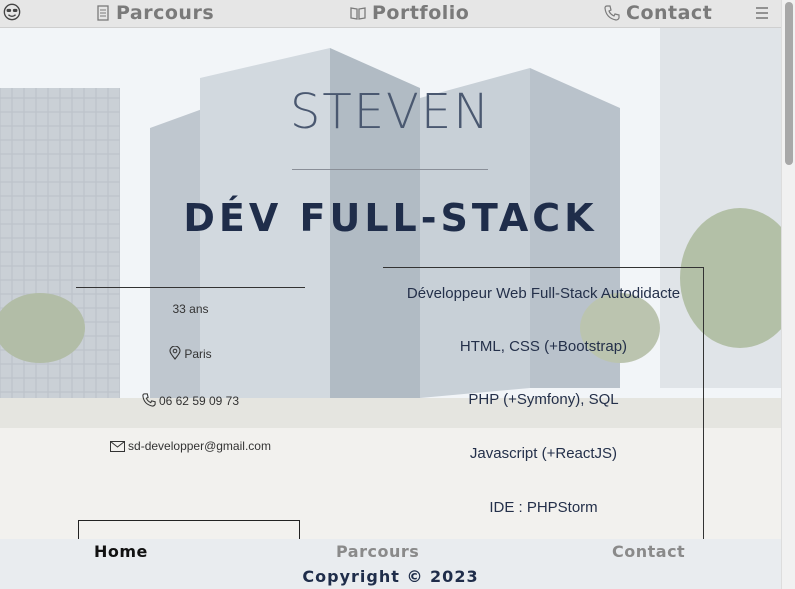  I want to click on vertical-scrollbar, so click(788, 294).